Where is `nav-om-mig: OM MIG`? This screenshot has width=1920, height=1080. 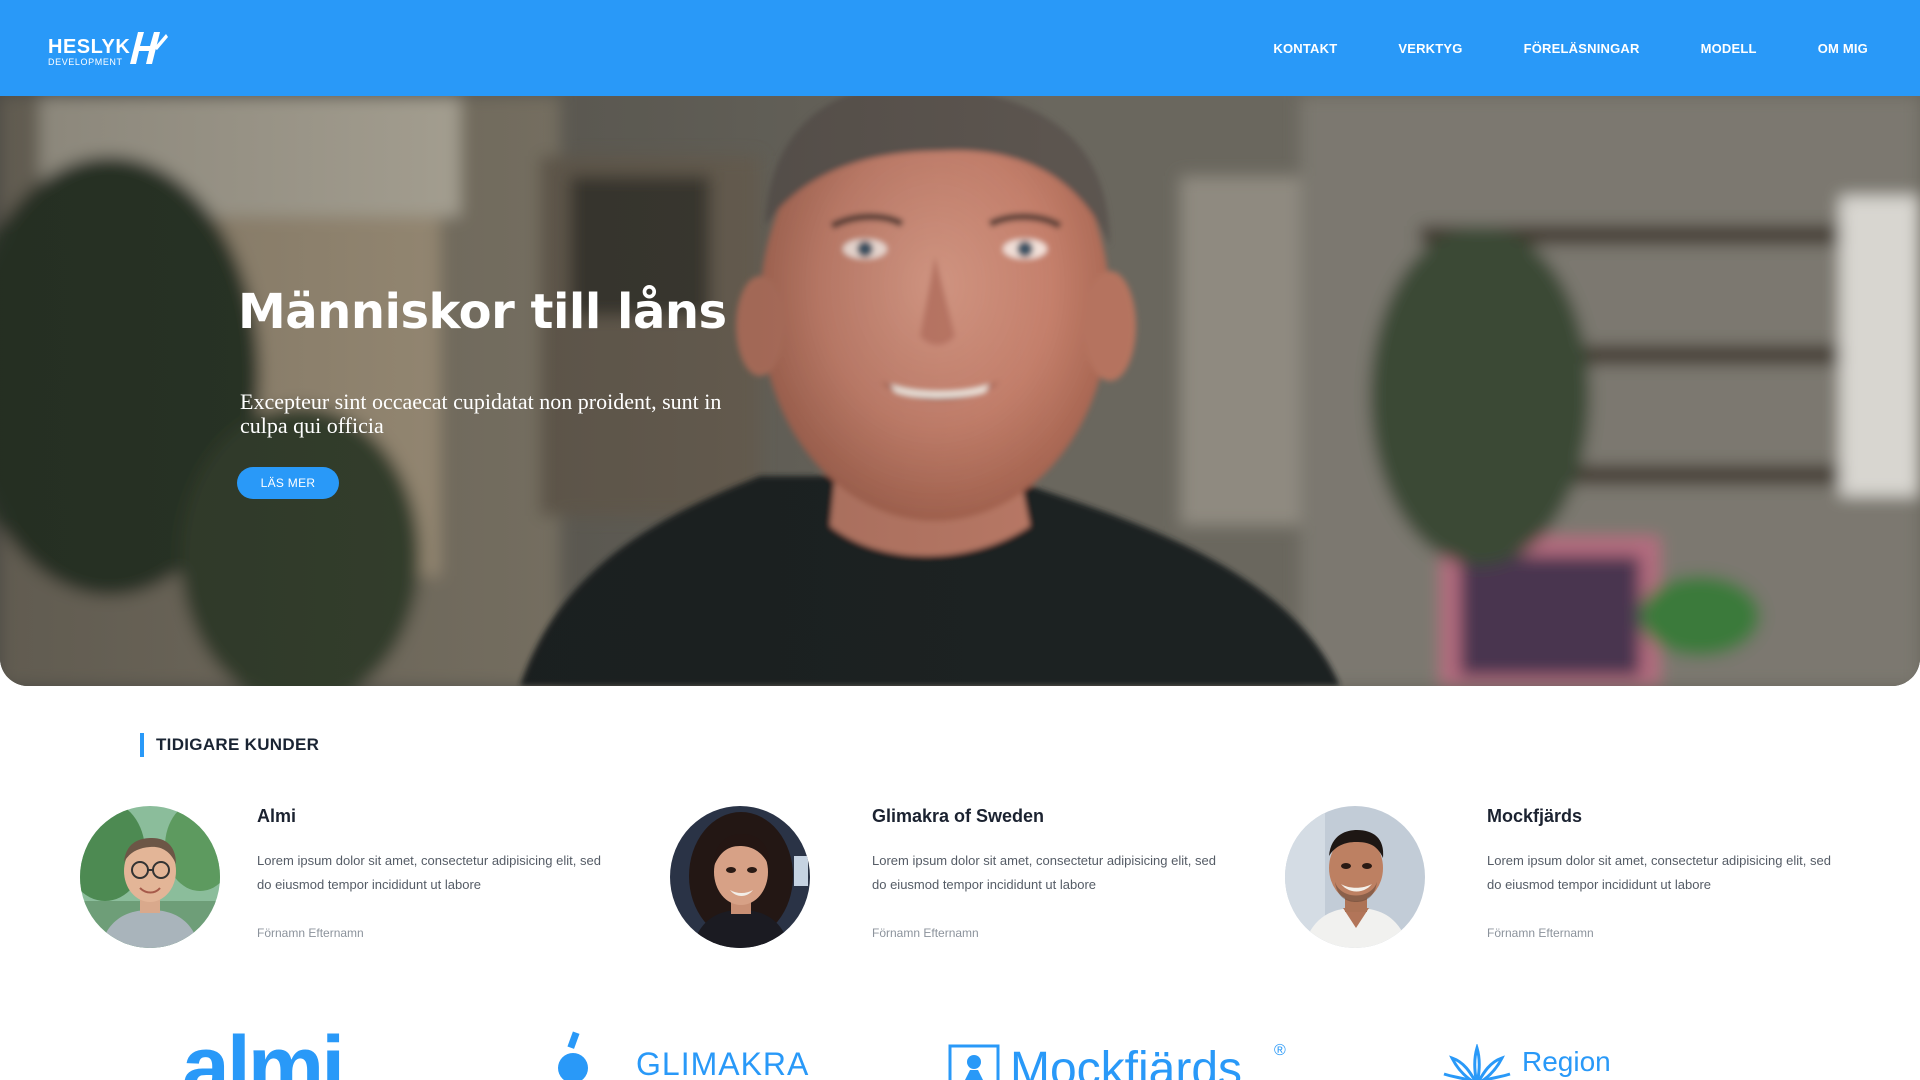
nav-om-mig: OM MIG is located at coordinates (1843, 48).